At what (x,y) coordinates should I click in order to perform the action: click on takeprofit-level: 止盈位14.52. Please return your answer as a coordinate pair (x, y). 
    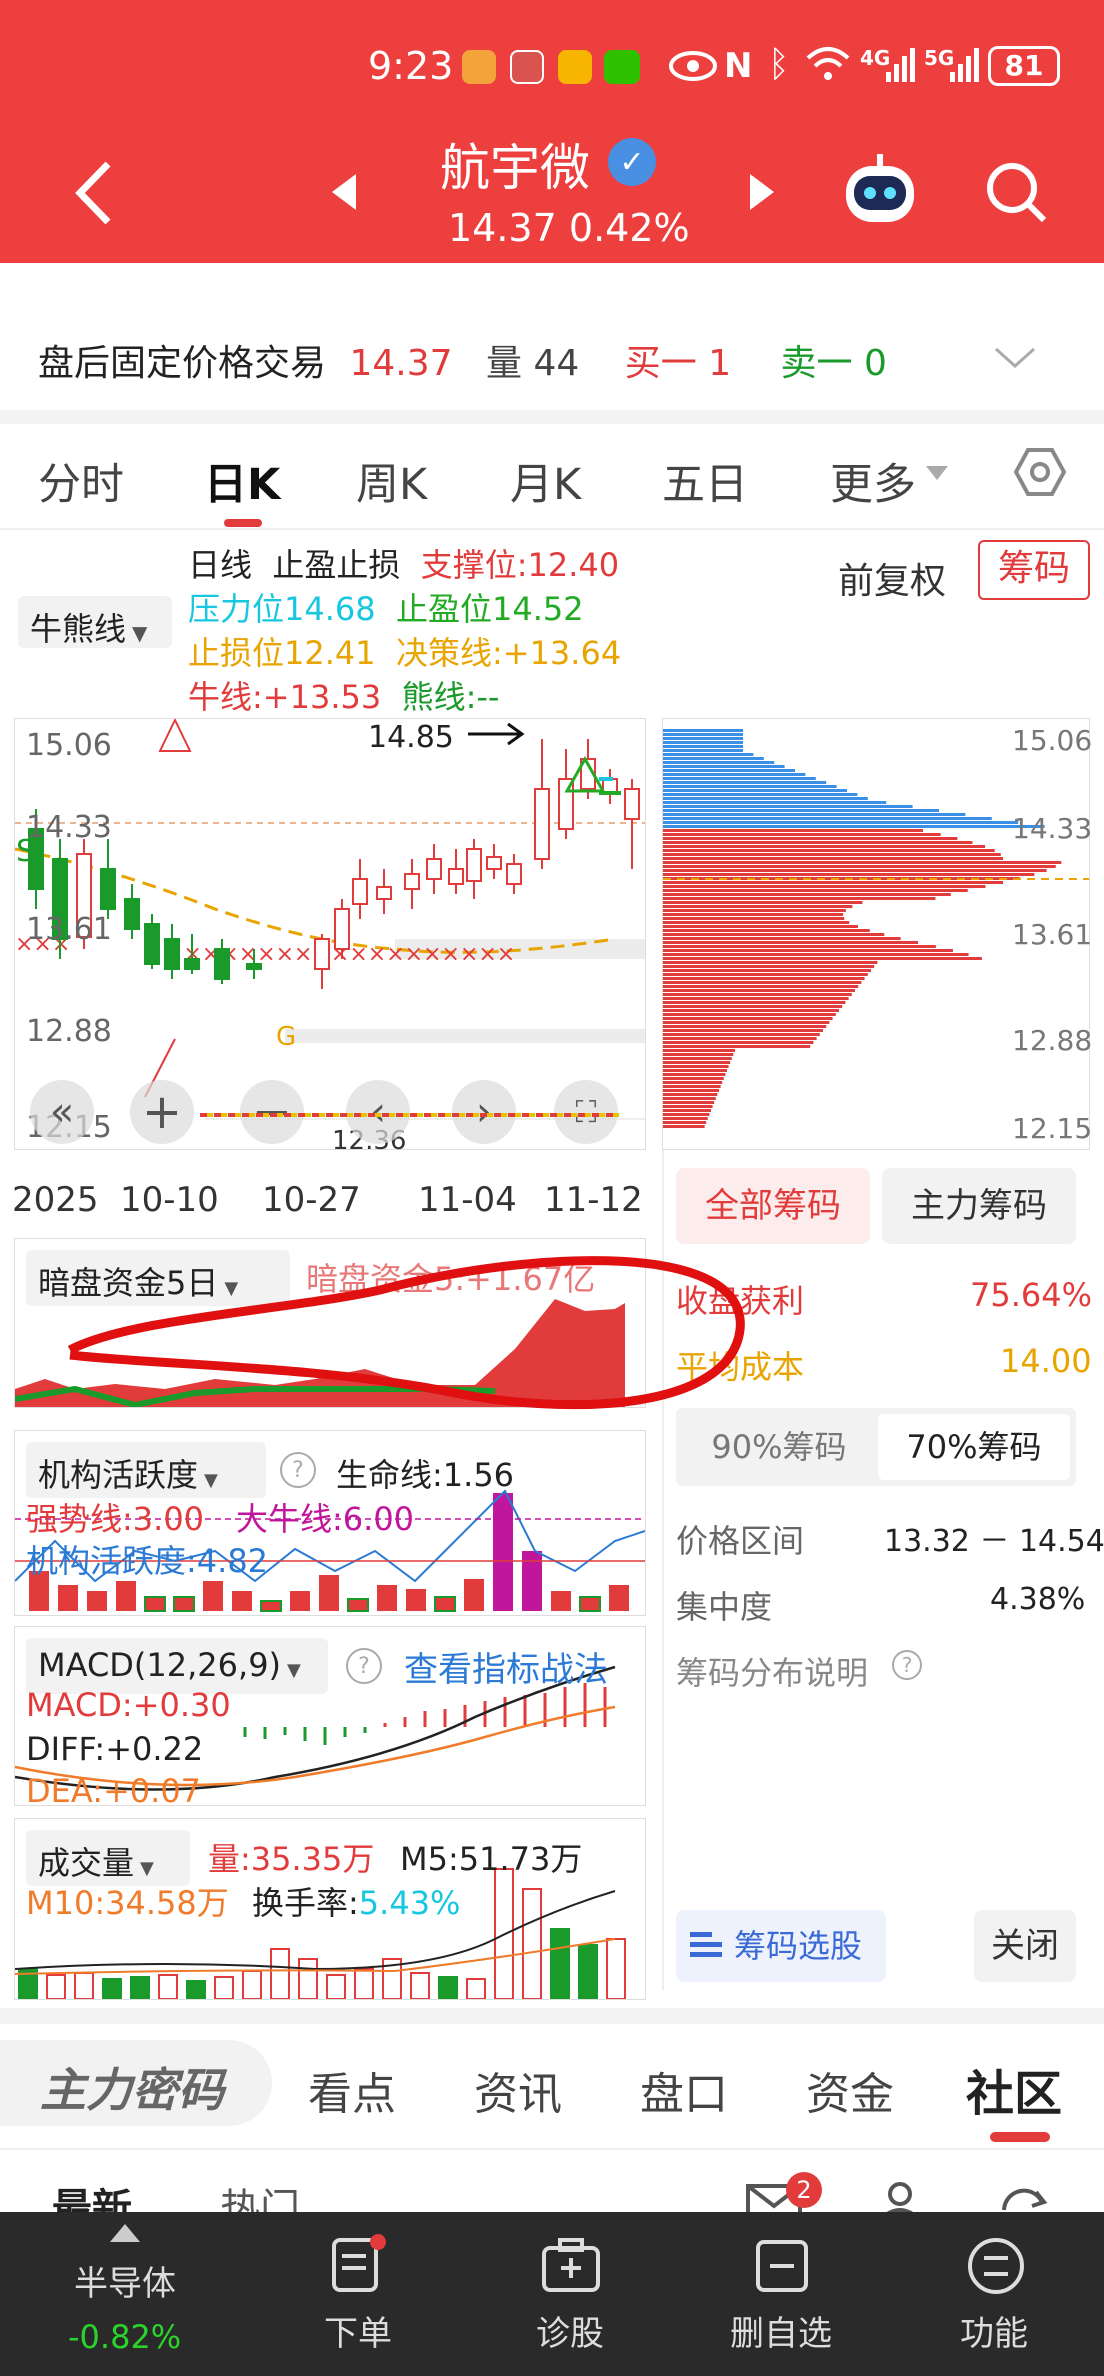
    Looking at the image, I should click on (489, 609).